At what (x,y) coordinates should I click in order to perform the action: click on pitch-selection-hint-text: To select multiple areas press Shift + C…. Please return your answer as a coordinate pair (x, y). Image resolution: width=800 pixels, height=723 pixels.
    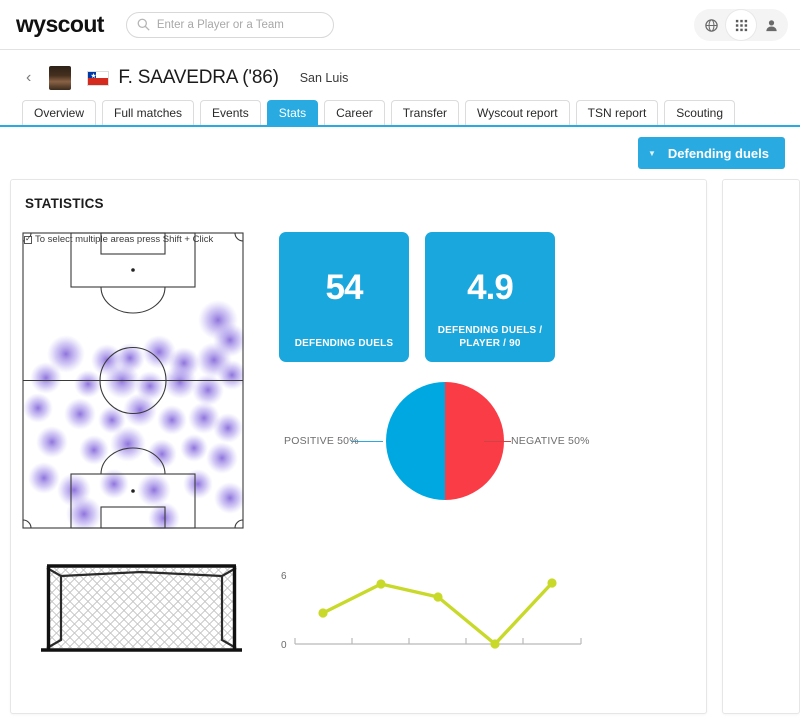
    Looking at the image, I should click on (124, 239).